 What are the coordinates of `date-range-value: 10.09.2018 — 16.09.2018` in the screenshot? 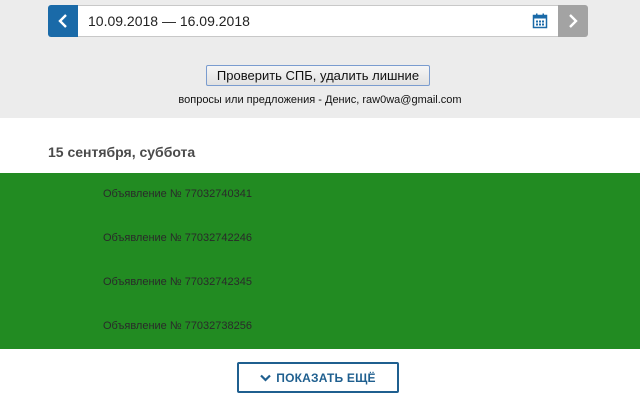 It's located at (169, 21).